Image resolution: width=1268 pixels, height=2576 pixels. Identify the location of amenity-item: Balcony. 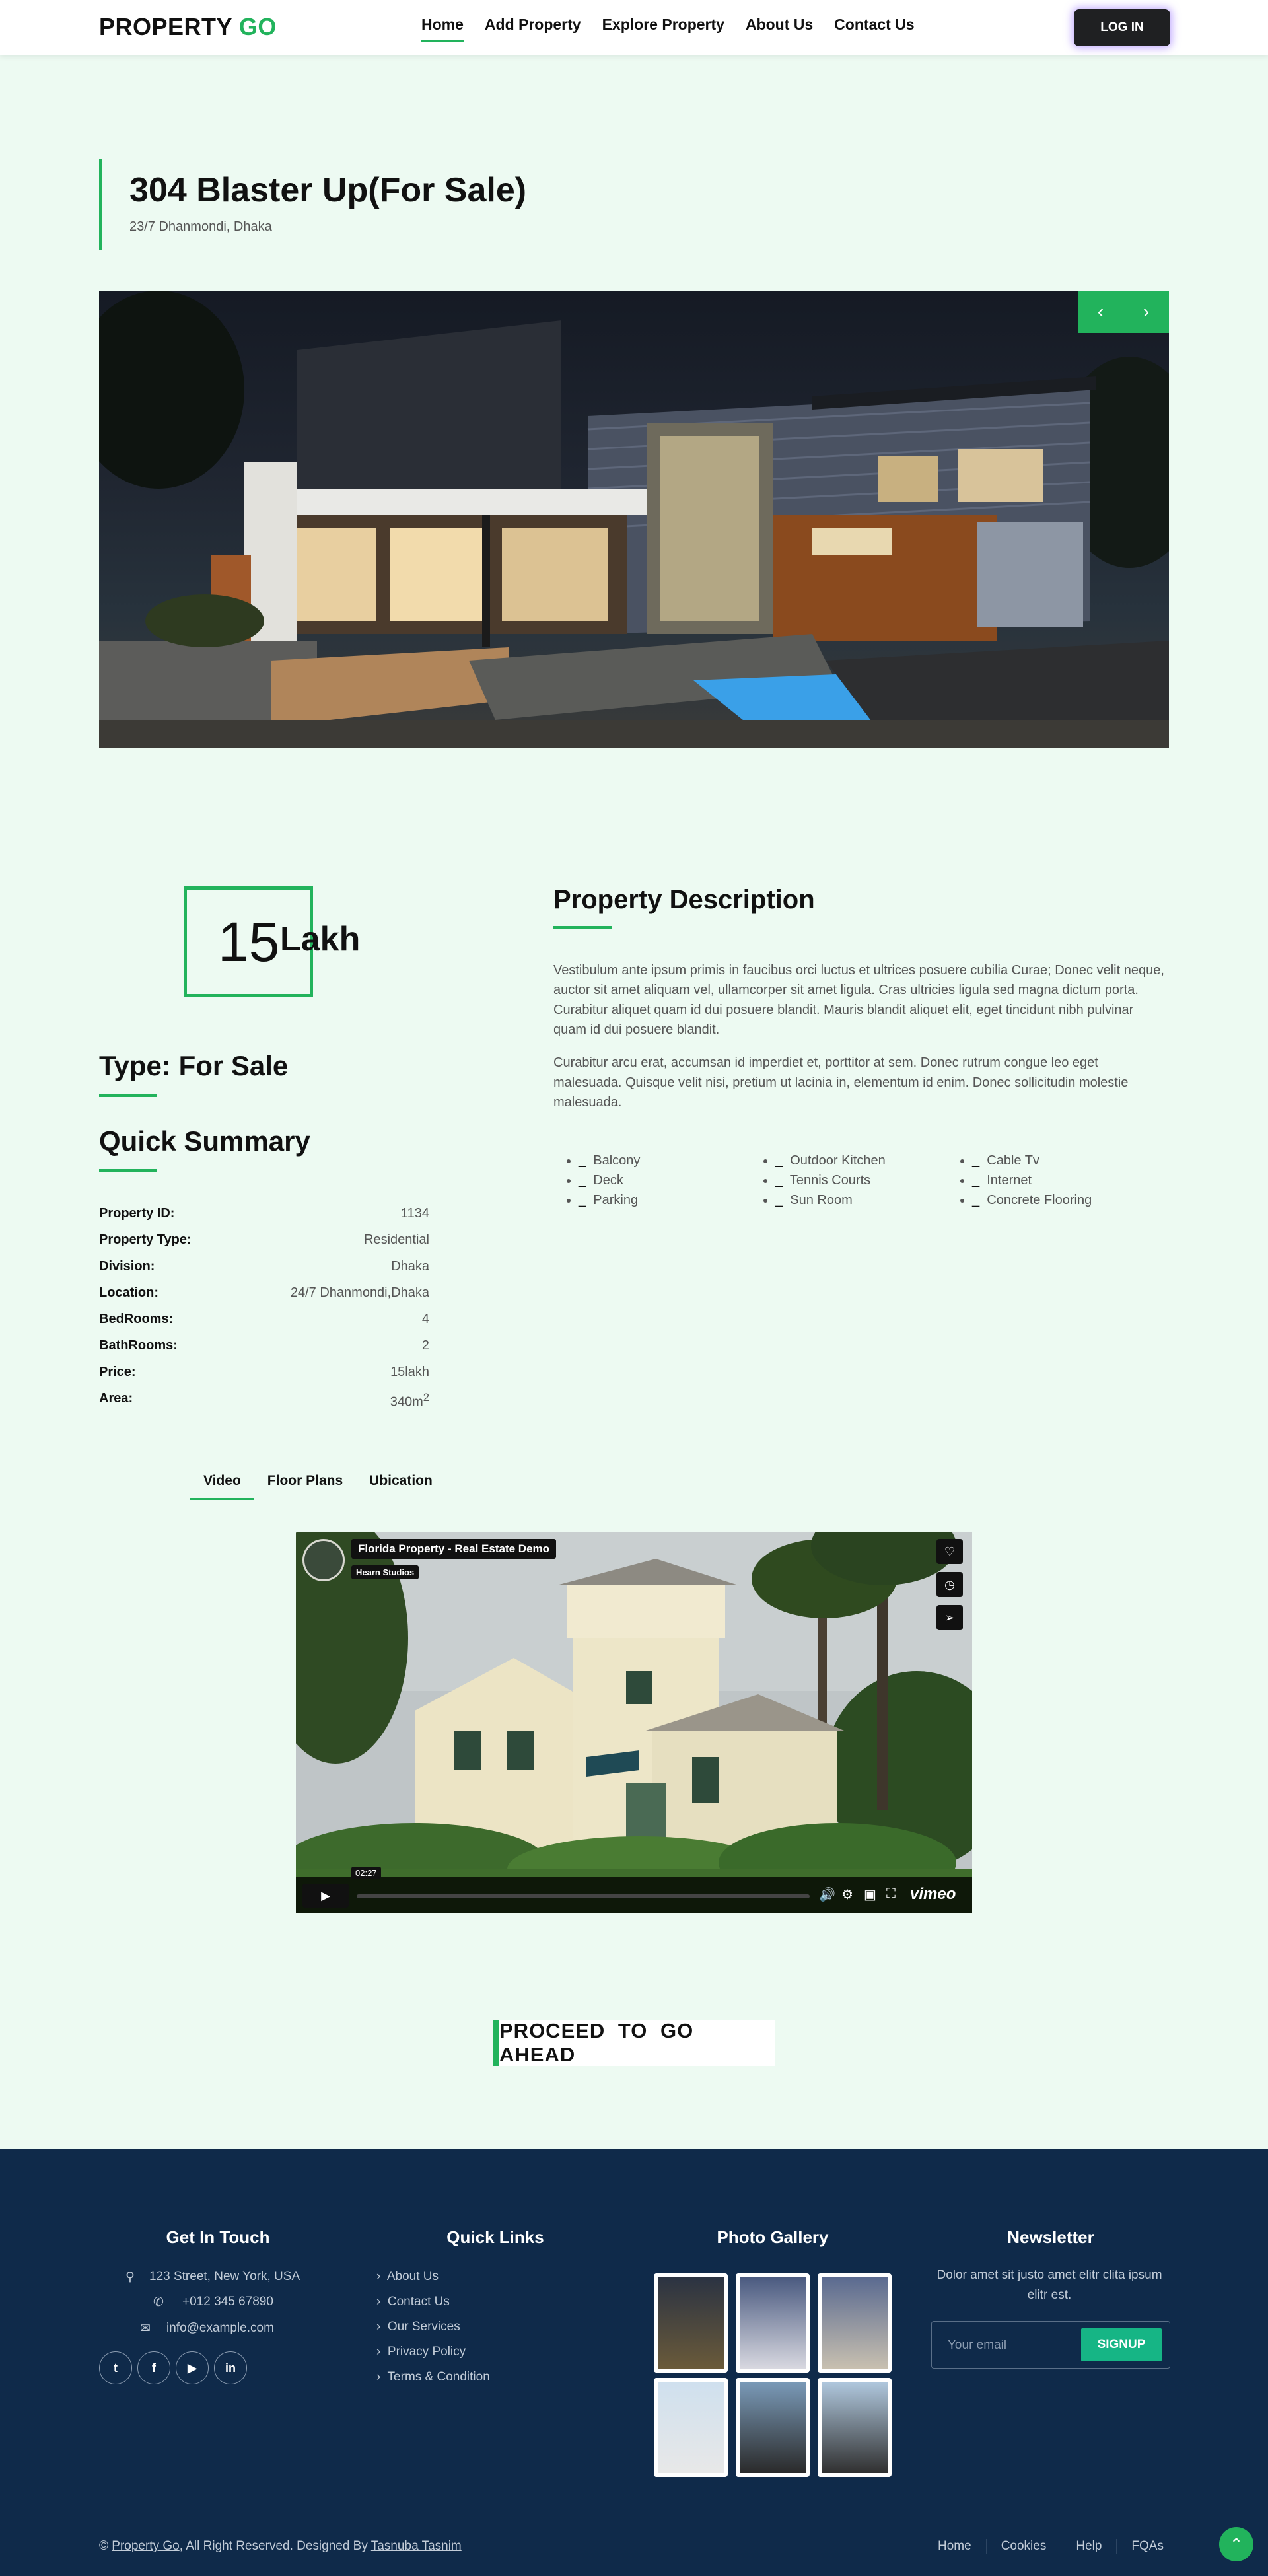
(677, 1161).